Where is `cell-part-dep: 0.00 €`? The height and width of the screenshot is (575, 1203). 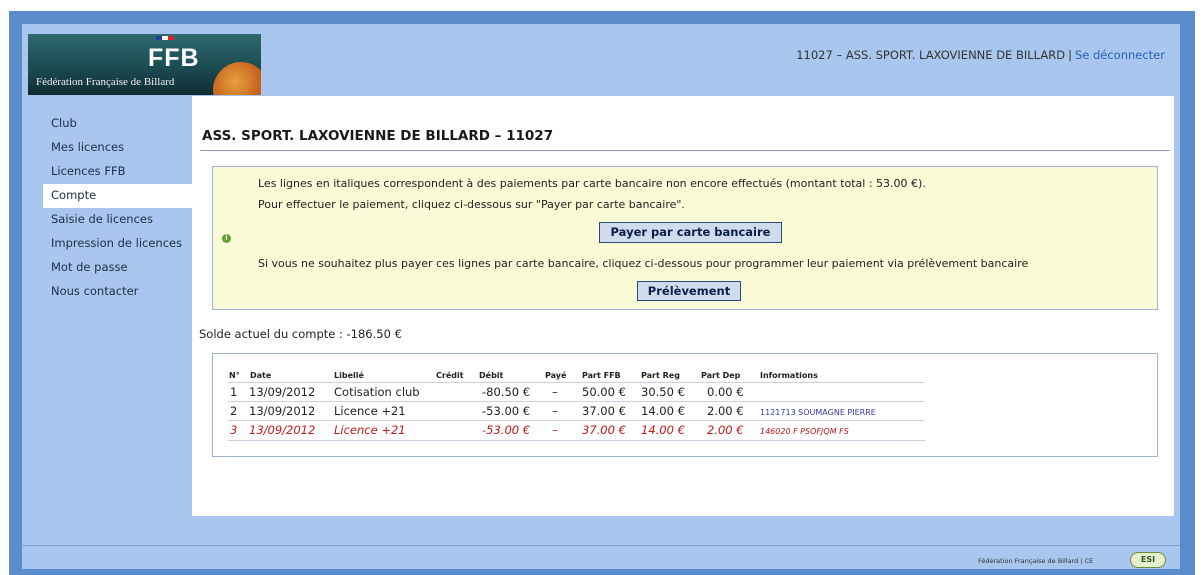
cell-part-dep: 0.00 € is located at coordinates (725, 392).